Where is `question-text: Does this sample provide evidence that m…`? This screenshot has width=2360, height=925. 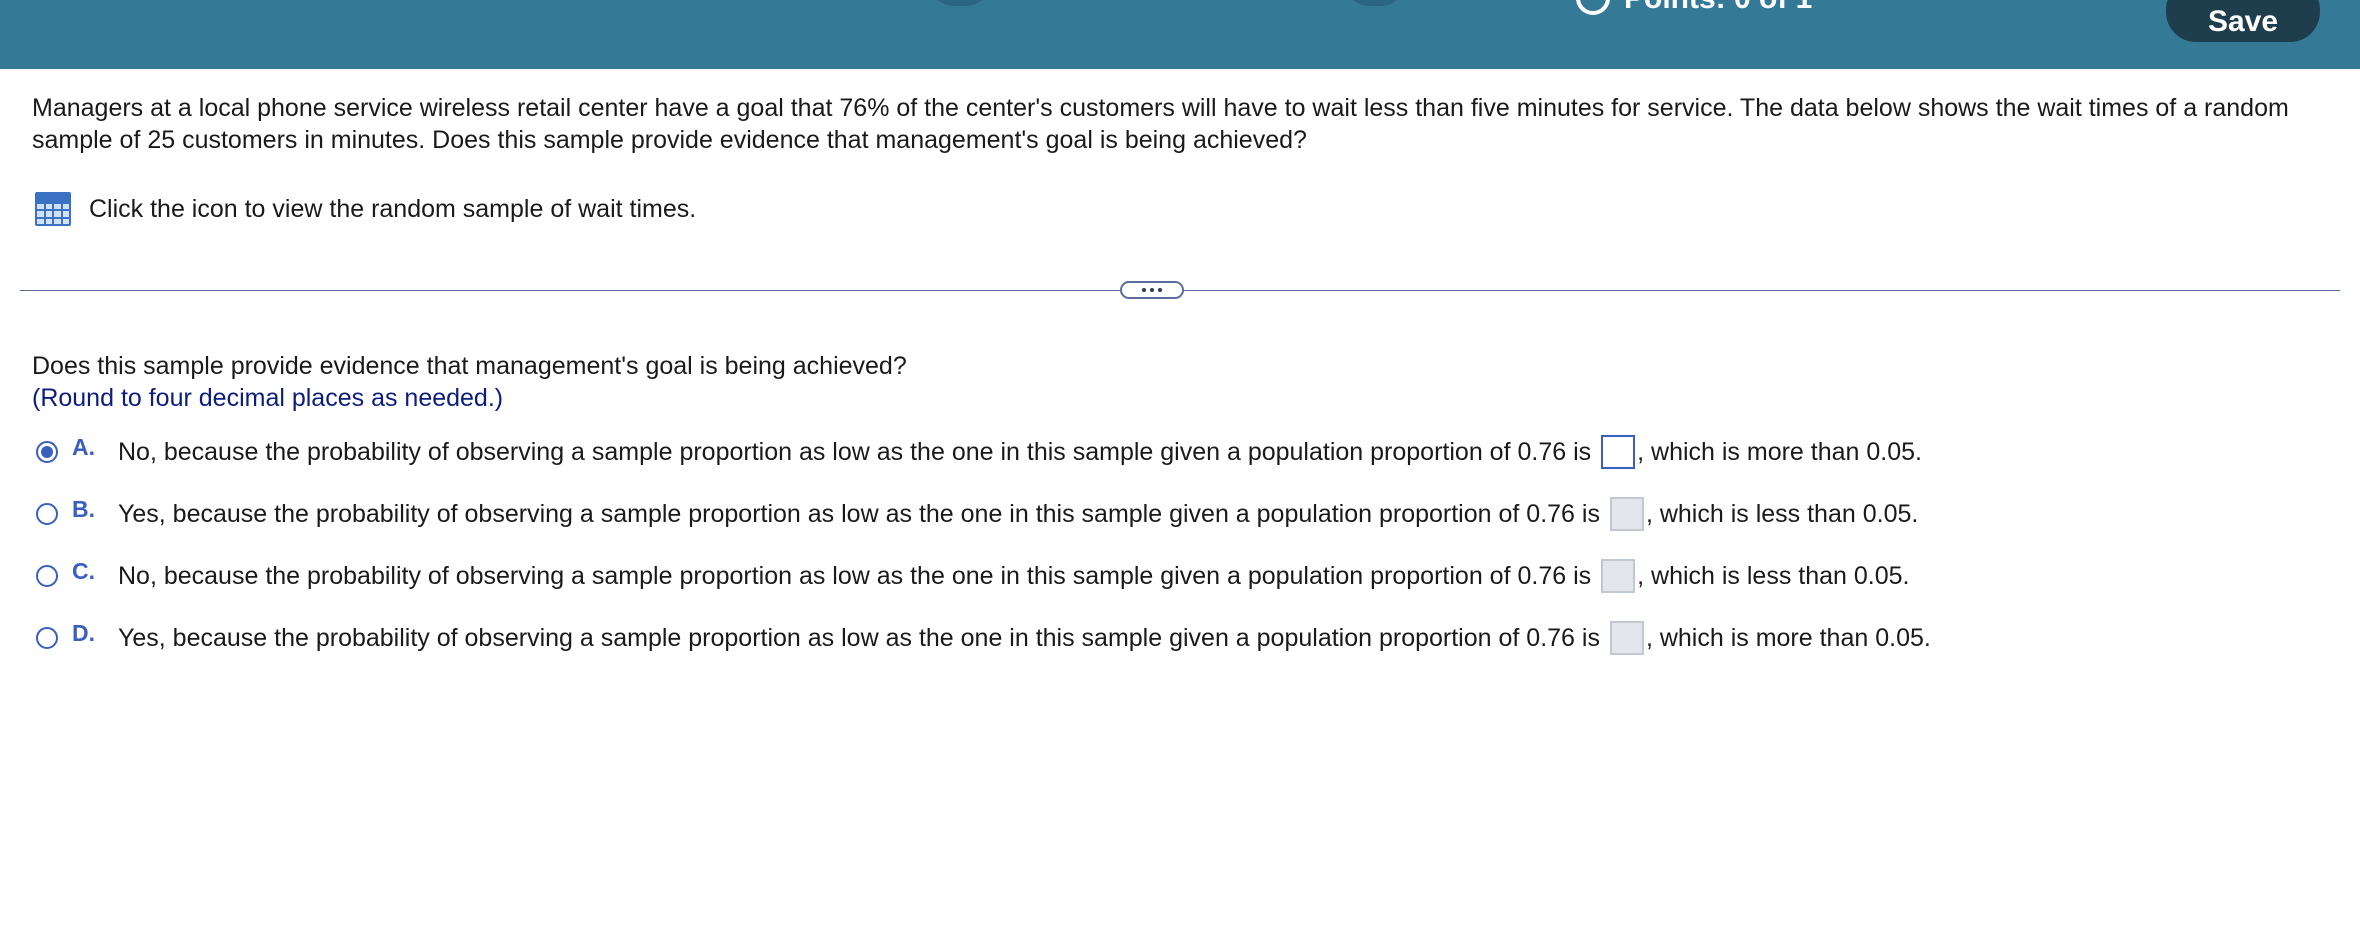
question-text: Does this sample provide evidence that m… is located at coordinates (469, 366).